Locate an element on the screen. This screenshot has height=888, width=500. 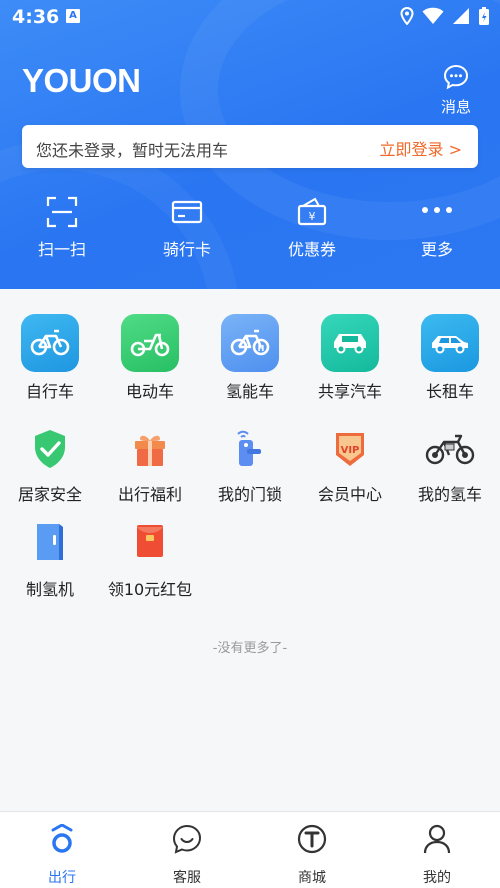
status-bar: 4:36 A is located at coordinates (250, 17).